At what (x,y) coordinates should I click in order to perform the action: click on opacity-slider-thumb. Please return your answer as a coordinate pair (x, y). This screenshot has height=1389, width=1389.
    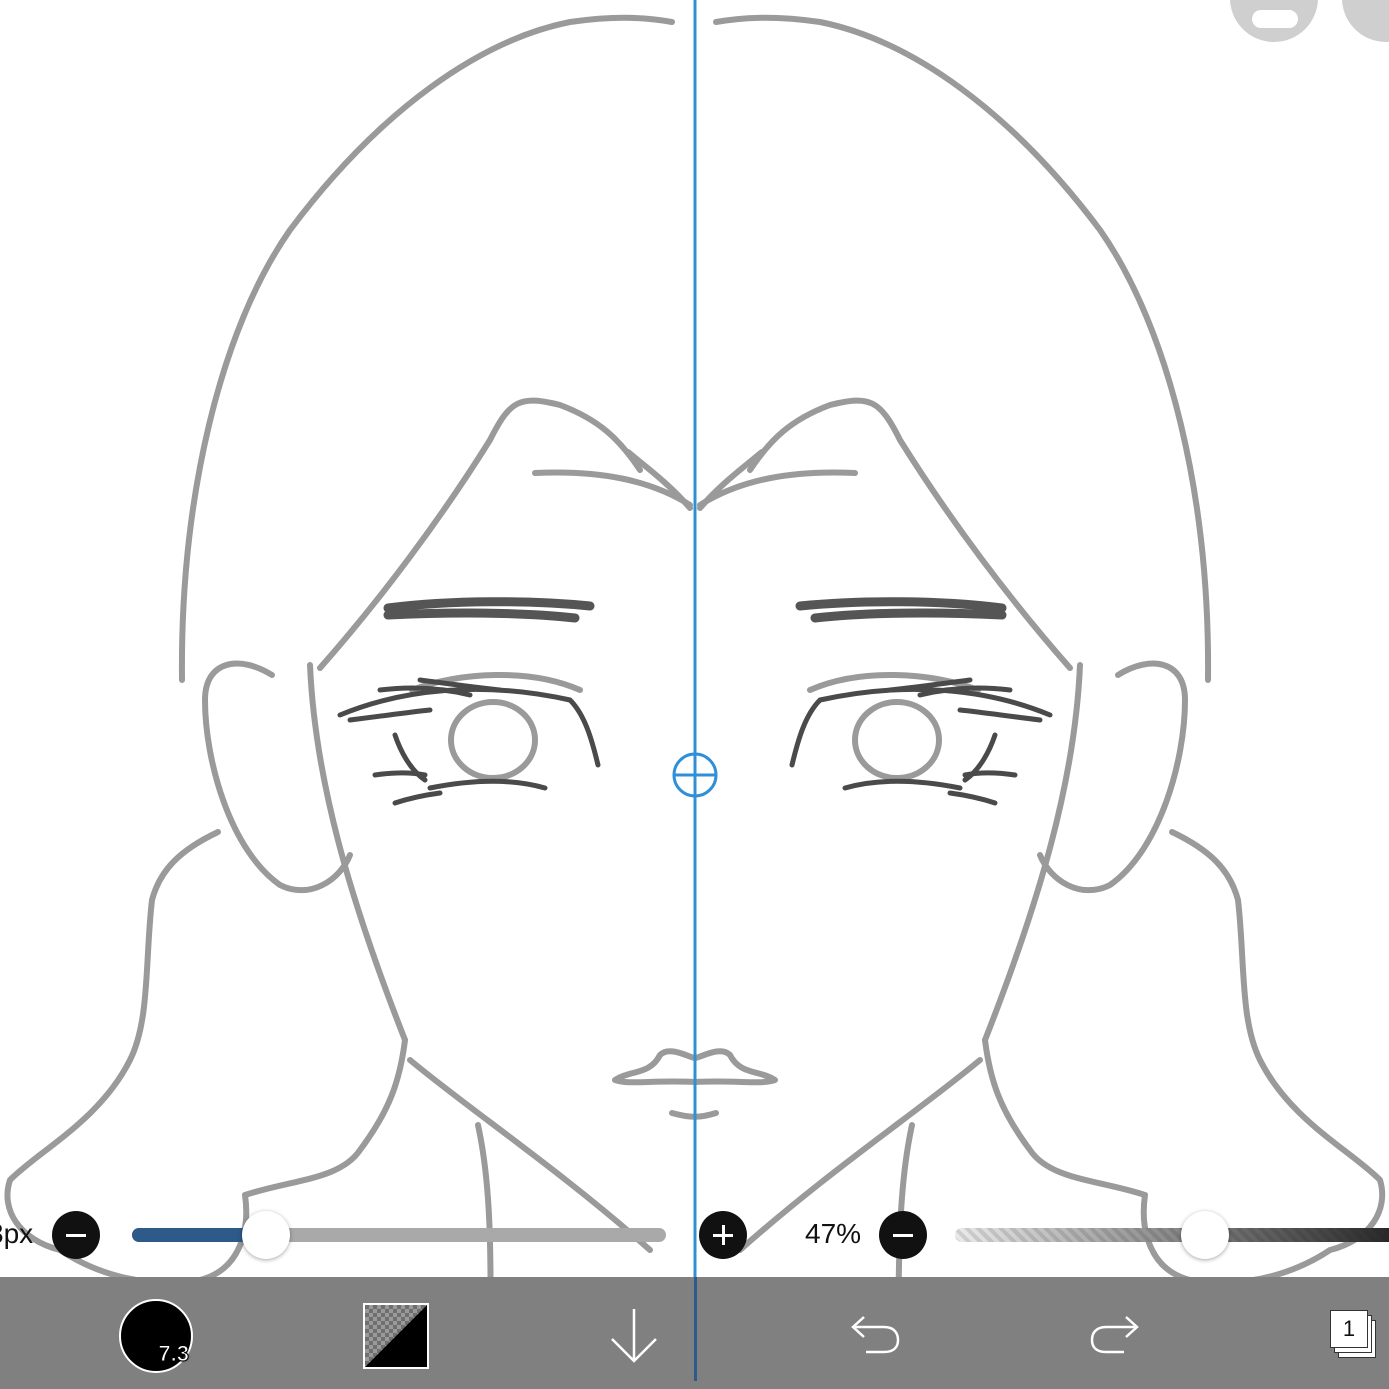
    Looking at the image, I should click on (1205, 1235).